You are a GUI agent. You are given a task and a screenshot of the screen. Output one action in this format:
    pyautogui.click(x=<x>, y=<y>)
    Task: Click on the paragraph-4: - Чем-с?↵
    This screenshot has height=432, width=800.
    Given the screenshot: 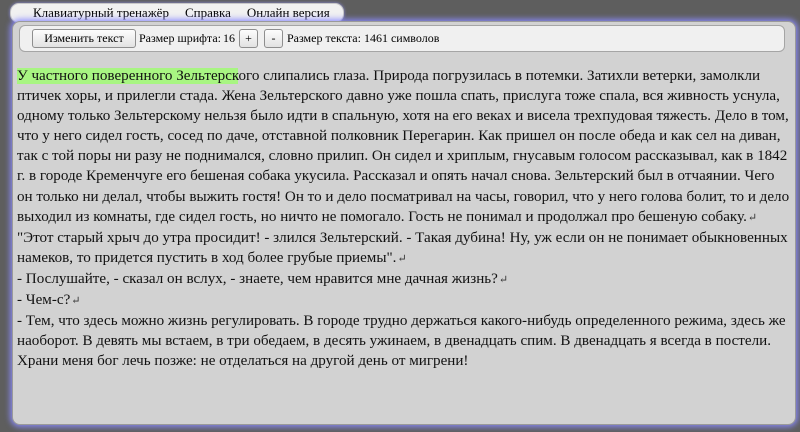 What is the action you would take?
    pyautogui.click(x=404, y=300)
    